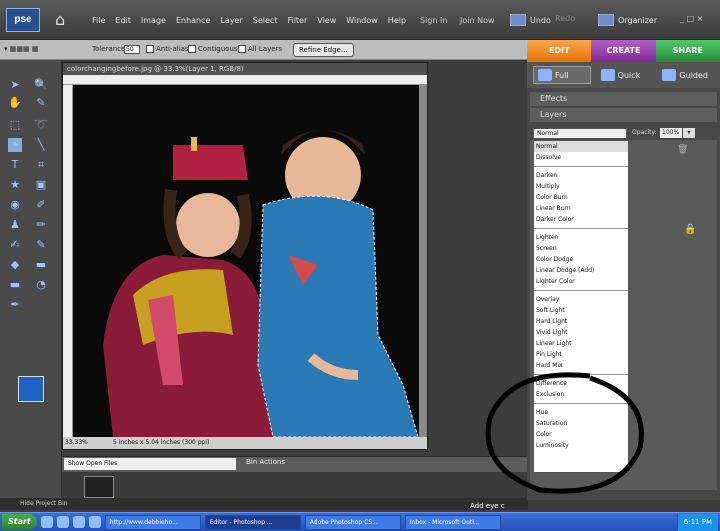 This screenshot has height=531, width=720. Describe the element at coordinates (41, 145) in the screenshot. I see `selection-brush-icon: ╲` at that location.